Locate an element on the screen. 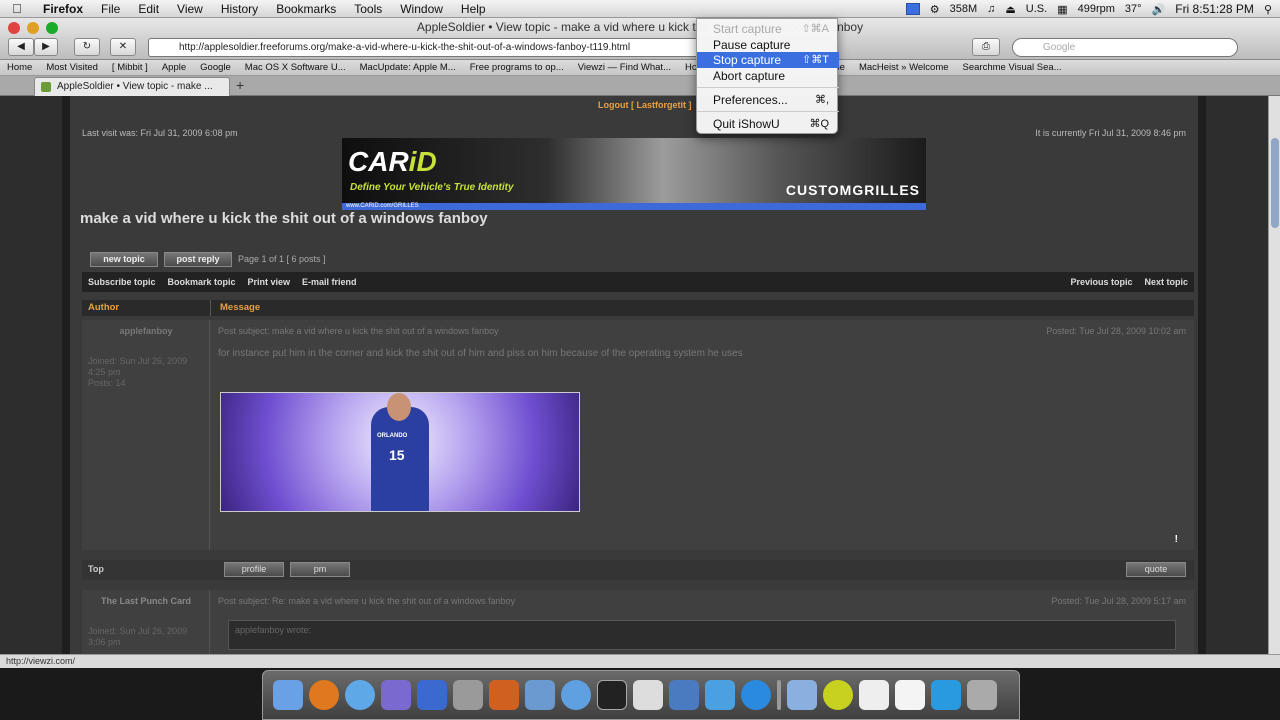 The image size is (1280, 720). reload-button: ↻ is located at coordinates (87, 47).